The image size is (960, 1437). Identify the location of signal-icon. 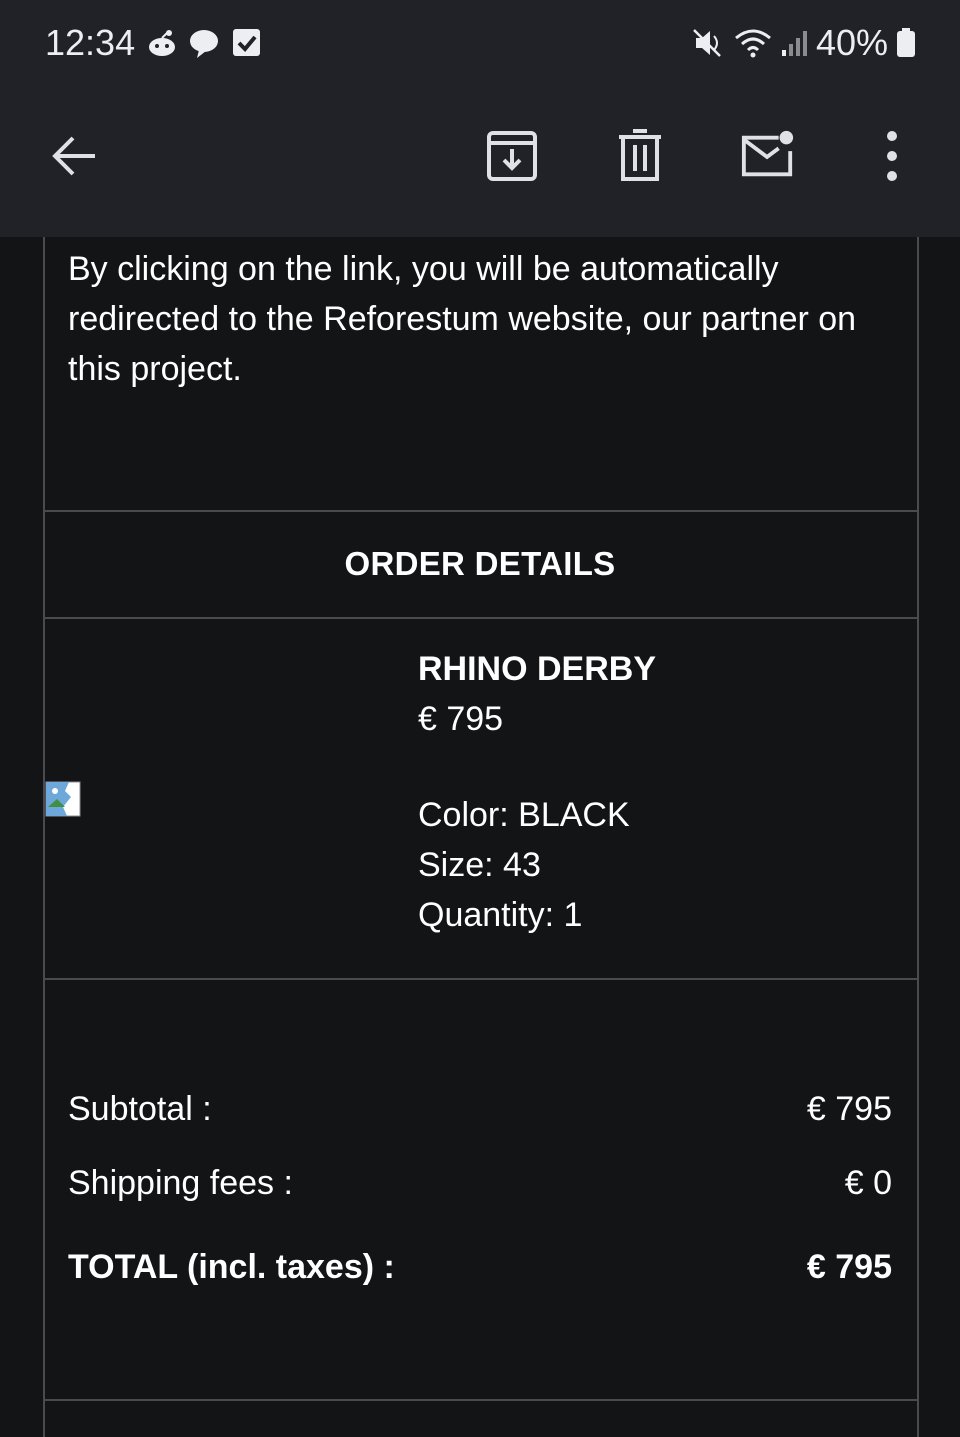
(794, 43).